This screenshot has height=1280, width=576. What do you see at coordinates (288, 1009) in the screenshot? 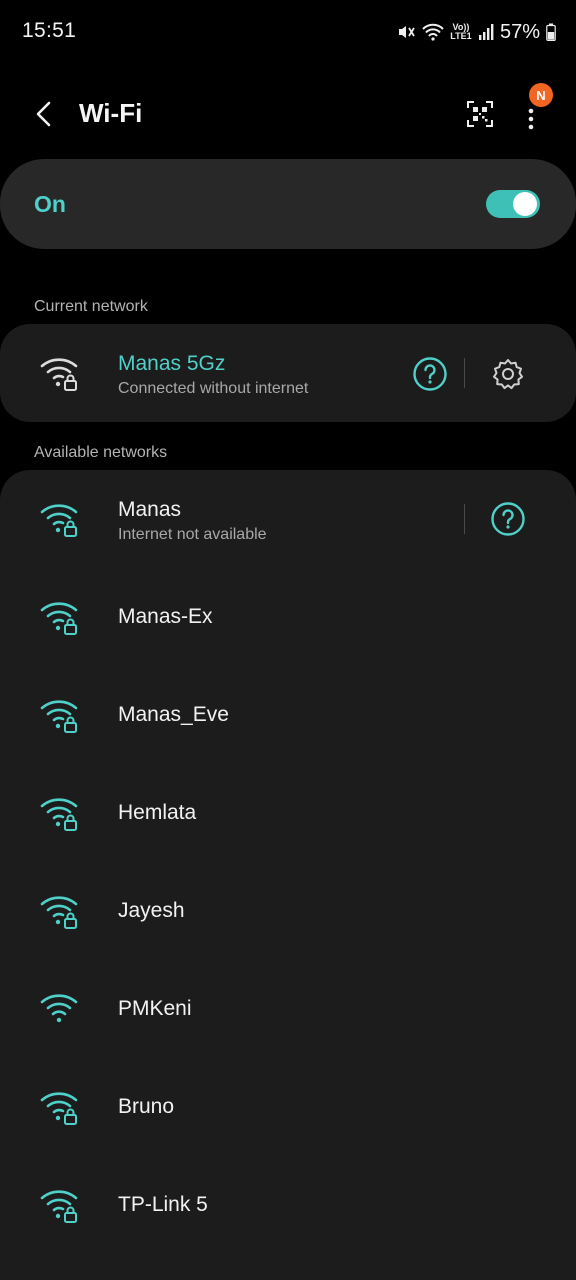
I see `network-row: PMKeni` at bounding box center [288, 1009].